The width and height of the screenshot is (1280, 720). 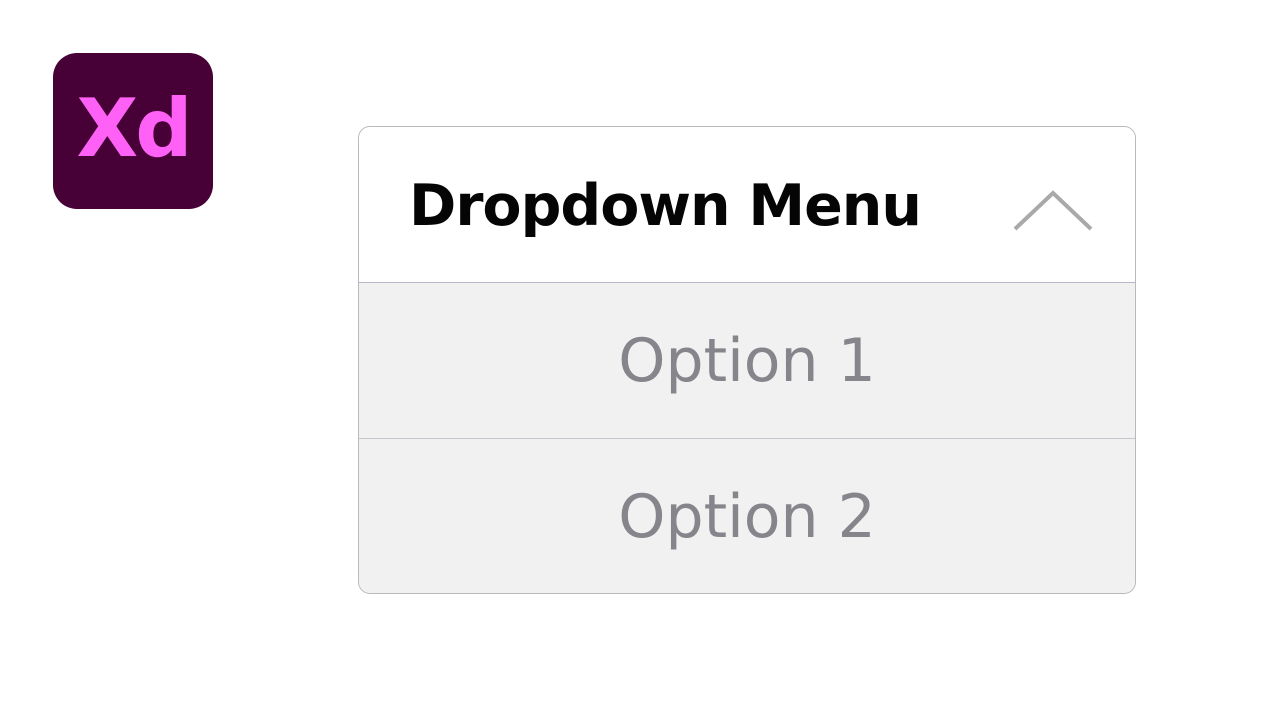 I want to click on chevron-up-icon, so click(x=1053, y=211).